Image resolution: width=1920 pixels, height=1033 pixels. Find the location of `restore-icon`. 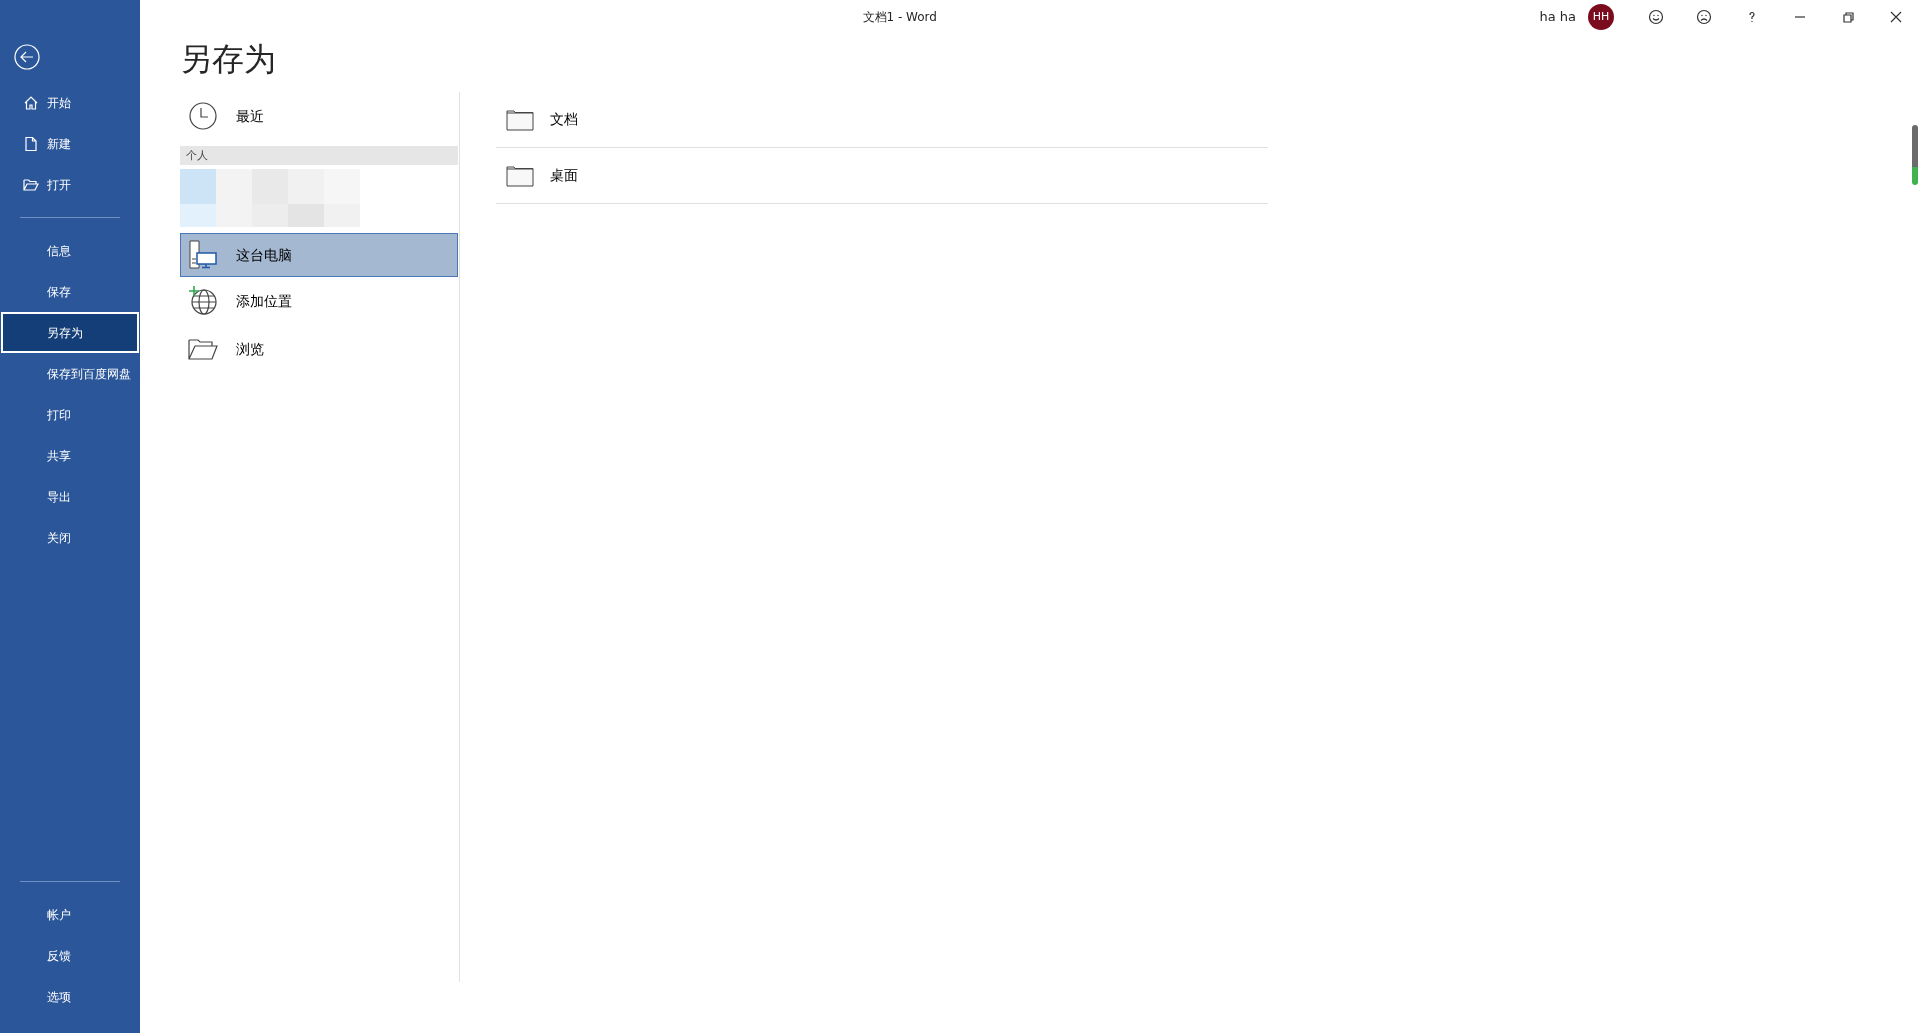

restore-icon is located at coordinates (1848, 17).